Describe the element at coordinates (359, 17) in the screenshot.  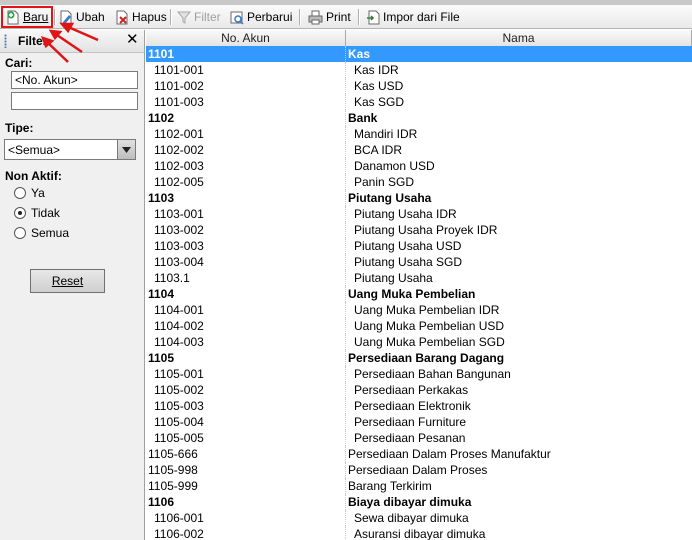
I see `toolbar-separator` at that location.